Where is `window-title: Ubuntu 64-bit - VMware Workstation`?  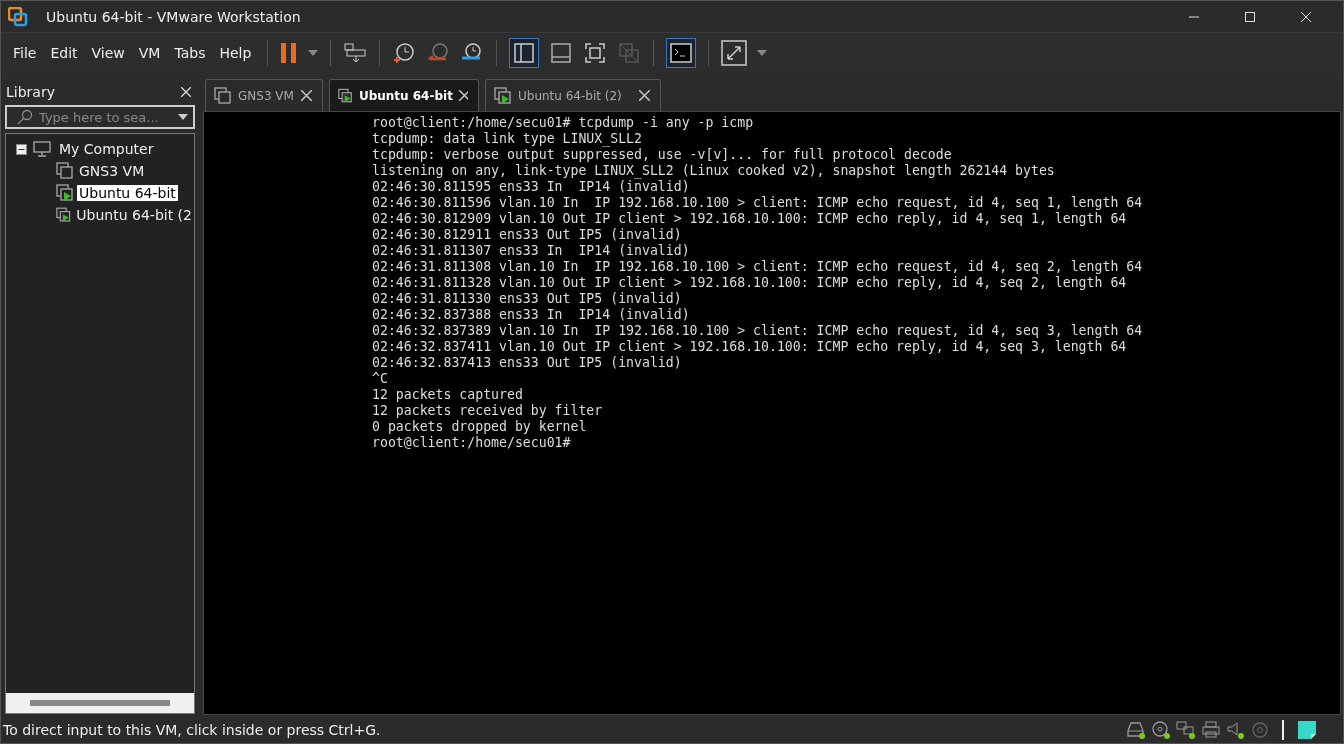 window-title: Ubuntu 64-bit - VMware Workstation is located at coordinates (173, 16).